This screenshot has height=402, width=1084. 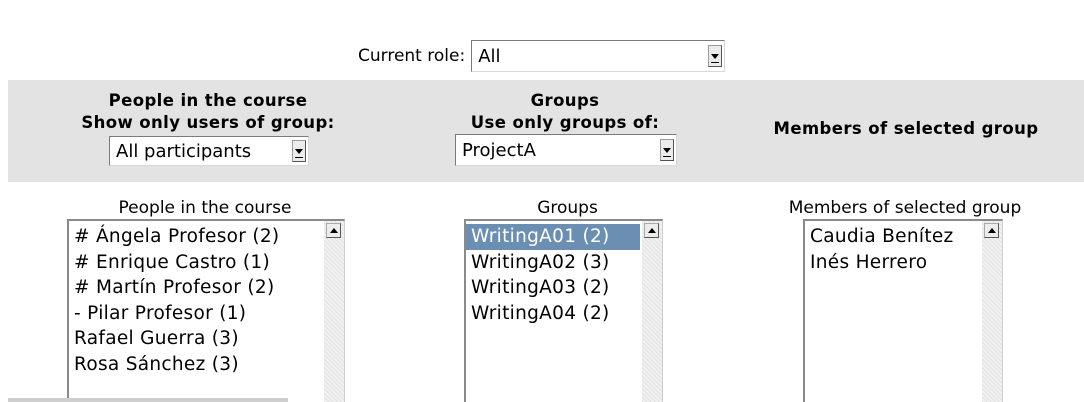 I want to click on people-group-filter-value: All participants, so click(x=184, y=151).